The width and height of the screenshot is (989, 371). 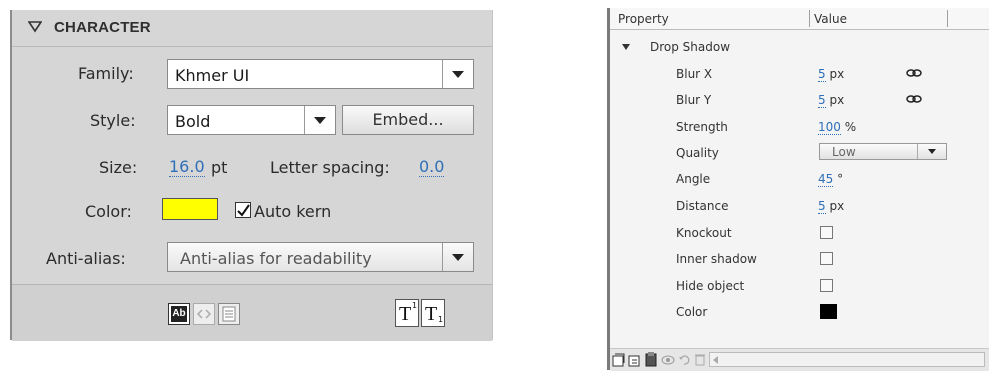 I want to click on delete-filter-icon, so click(x=700, y=359).